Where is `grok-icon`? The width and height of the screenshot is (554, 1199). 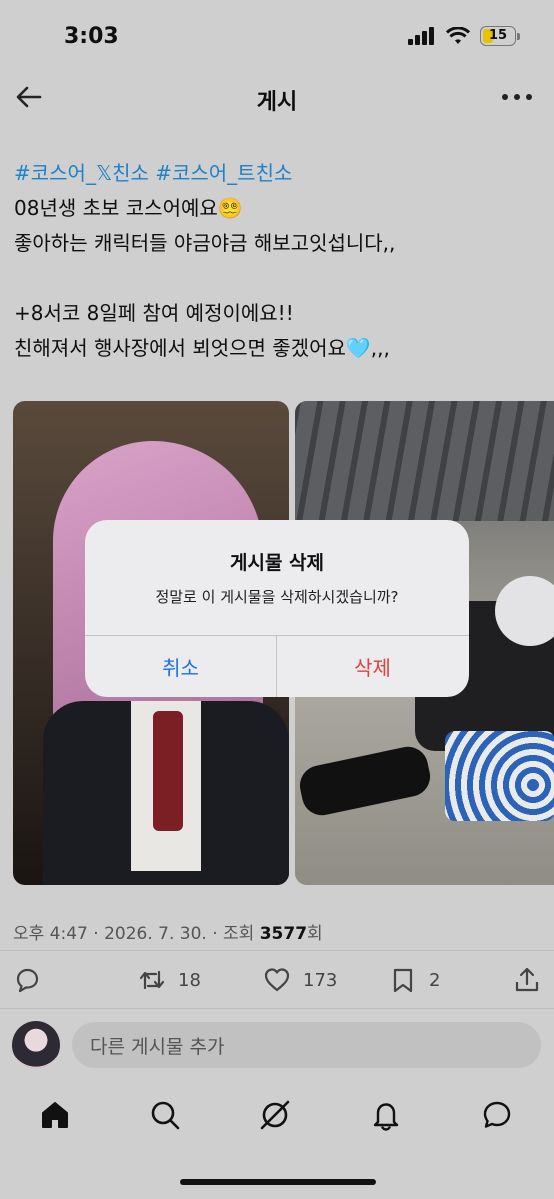
grok-icon is located at coordinates (275, 1115).